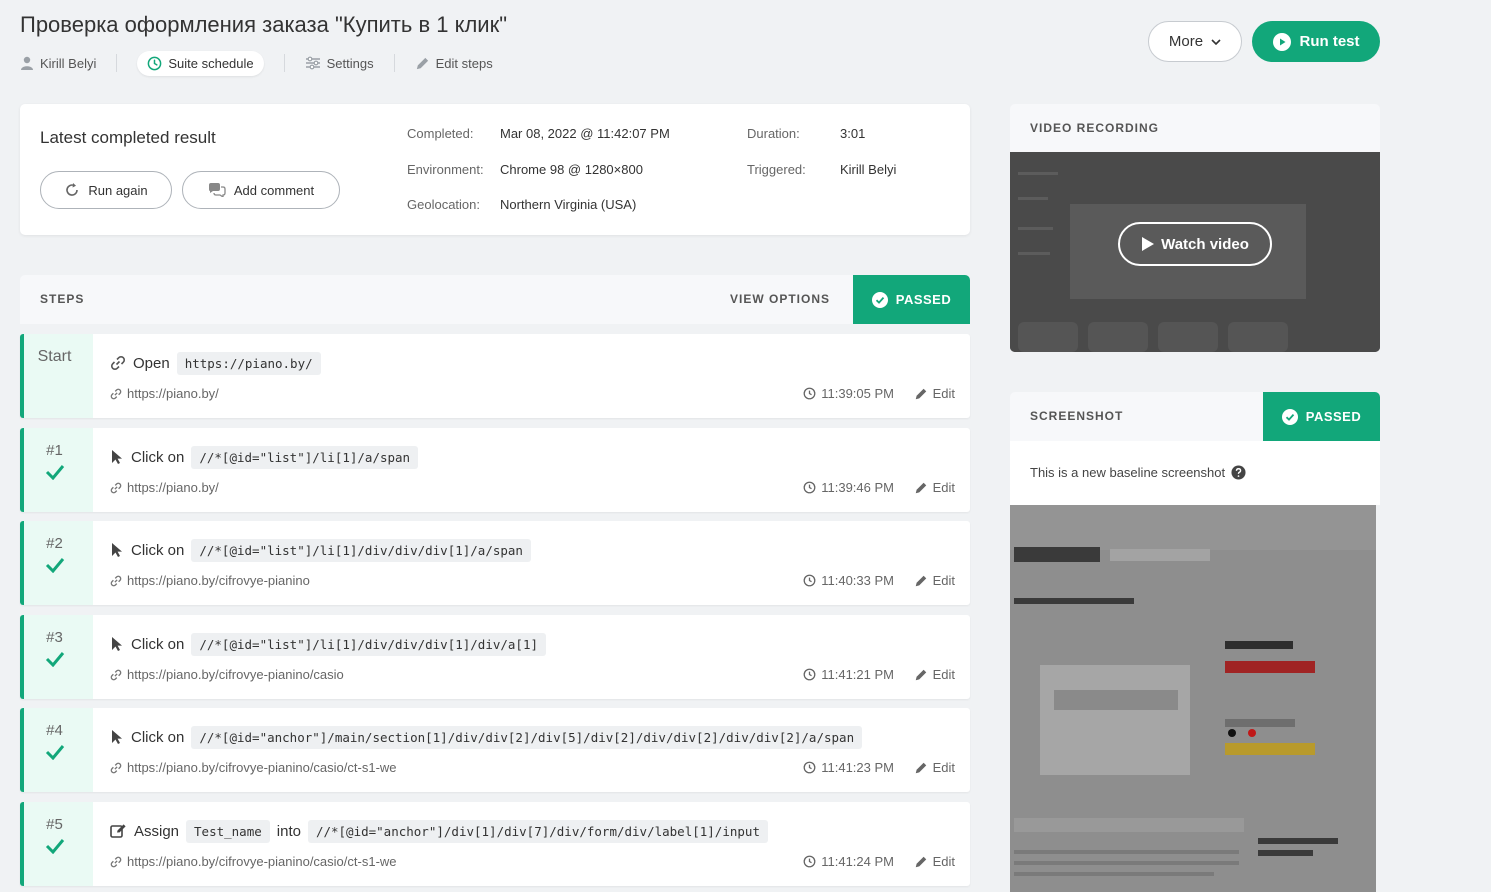 This screenshot has width=1491, height=892. I want to click on baseline-screenshot-image, so click(1193, 698).